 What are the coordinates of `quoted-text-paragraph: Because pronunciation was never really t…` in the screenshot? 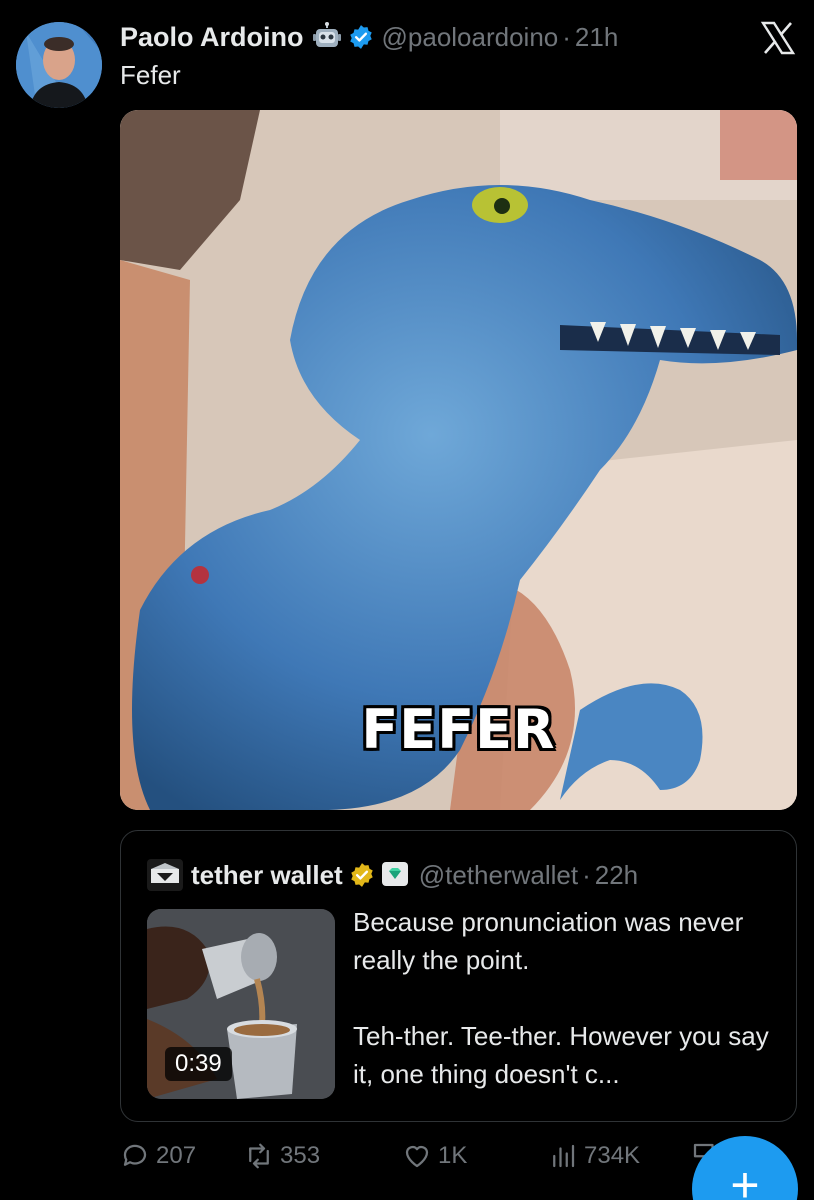 It's located at (548, 941).